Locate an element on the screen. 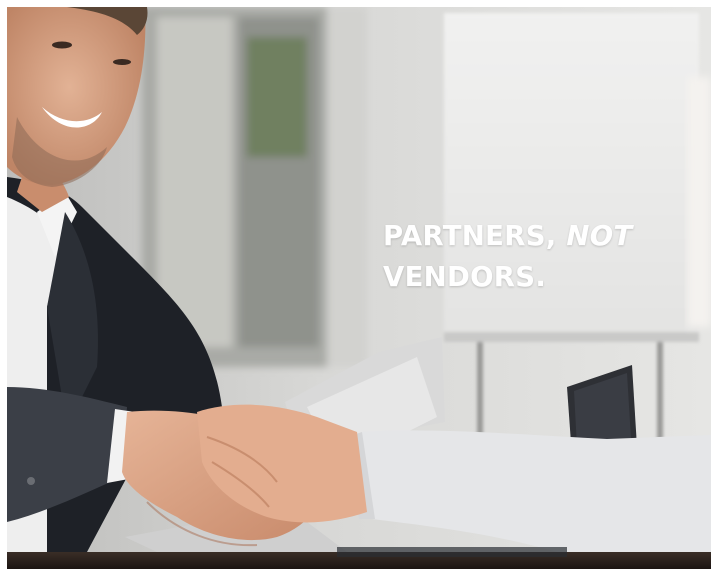 The image size is (717, 575). window-light is located at coordinates (699, 202).